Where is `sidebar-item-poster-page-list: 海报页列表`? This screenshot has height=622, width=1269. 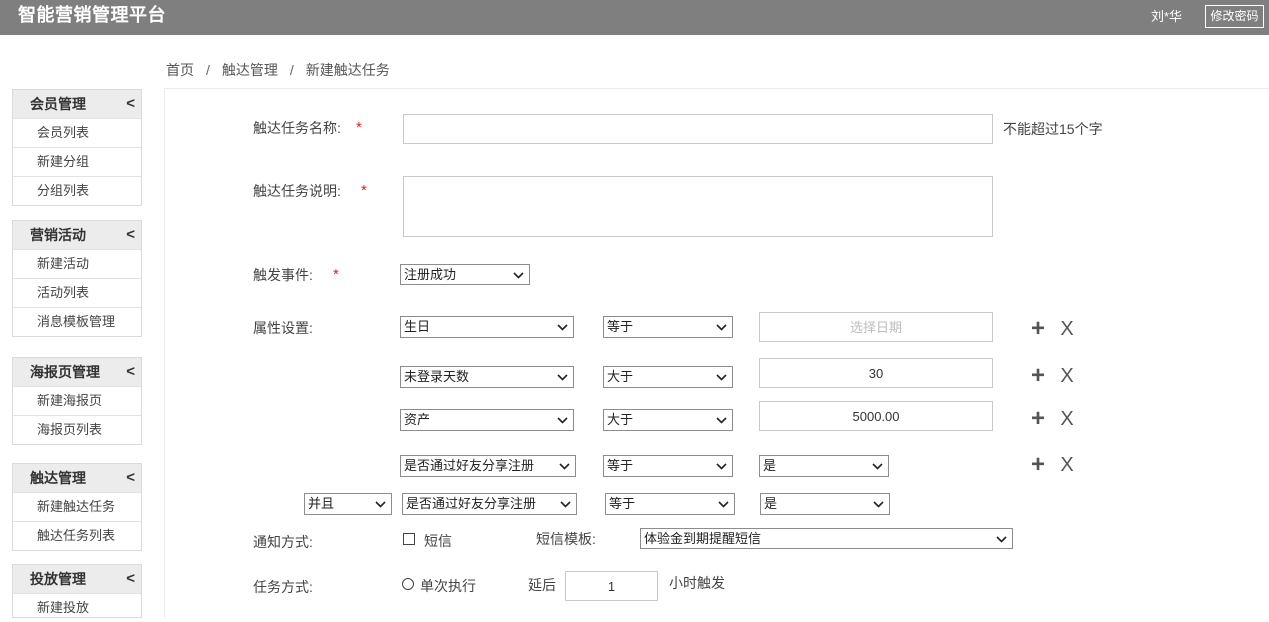 sidebar-item-poster-page-list: 海报页列表 is located at coordinates (77, 429).